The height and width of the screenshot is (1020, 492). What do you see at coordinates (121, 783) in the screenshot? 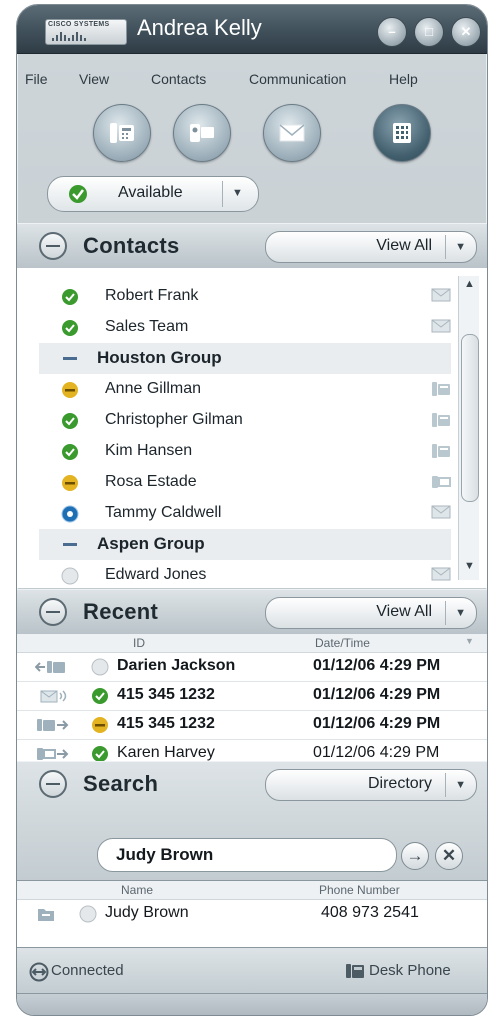
I see `search-title: Search` at bounding box center [121, 783].